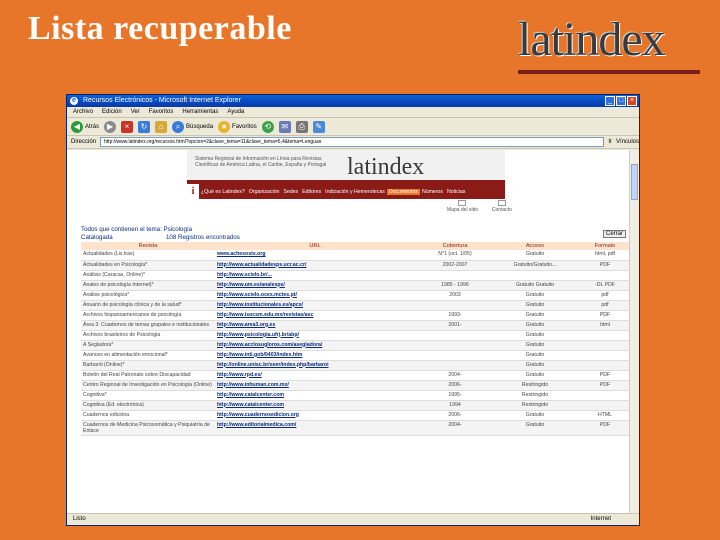 The height and width of the screenshot is (540, 720). I want to click on nav-documentos: Documentos, so click(403, 191).